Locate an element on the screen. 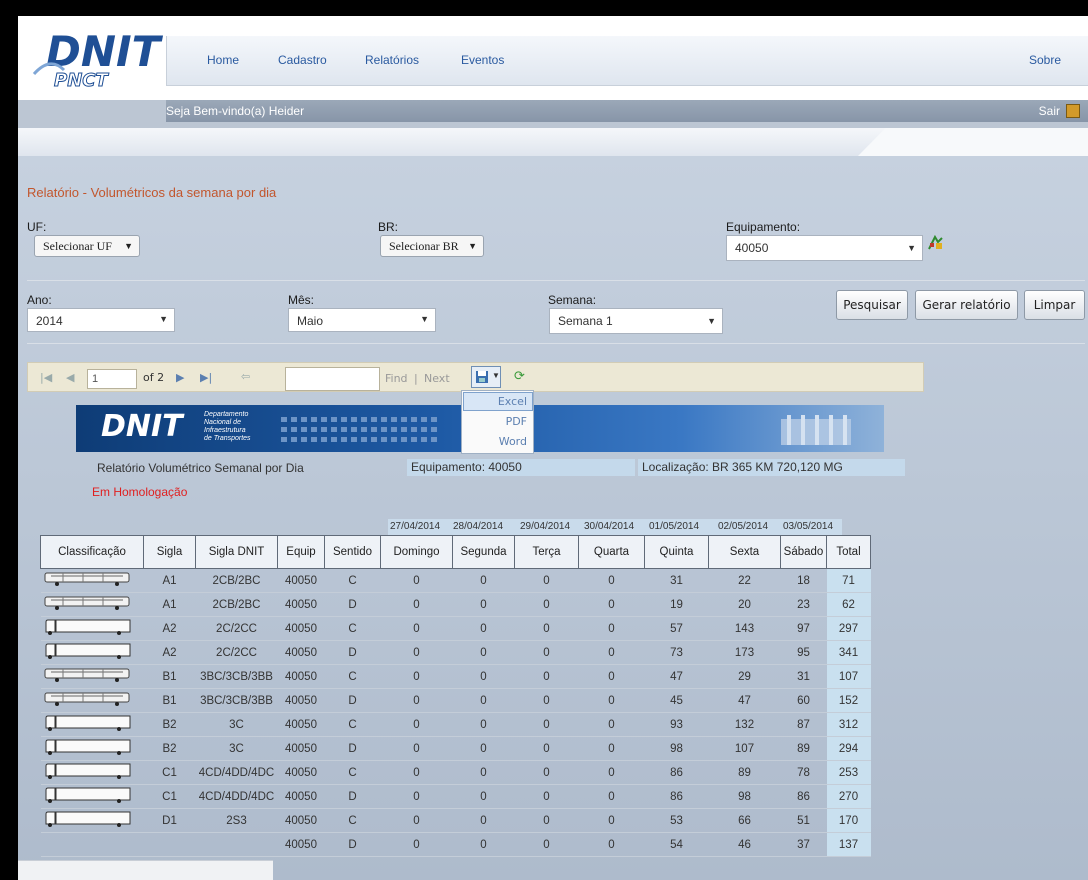 The width and height of the screenshot is (1088, 880). date-label: 01/05/2014 is located at coordinates (674, 526).